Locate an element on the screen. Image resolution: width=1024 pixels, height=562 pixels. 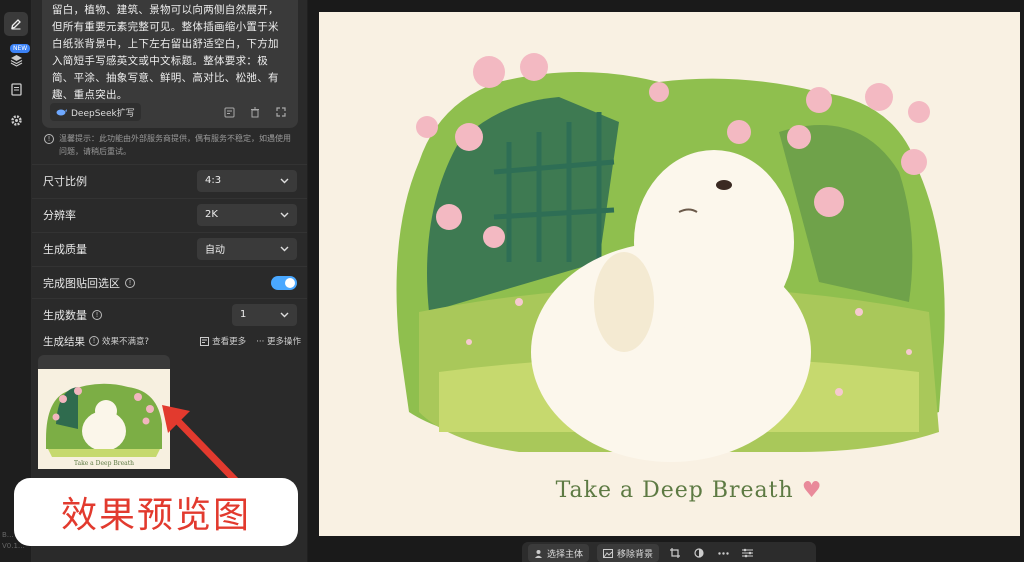
deepseek-expand-button: DeepSeek扩写 is located at coordinates (95, 112).